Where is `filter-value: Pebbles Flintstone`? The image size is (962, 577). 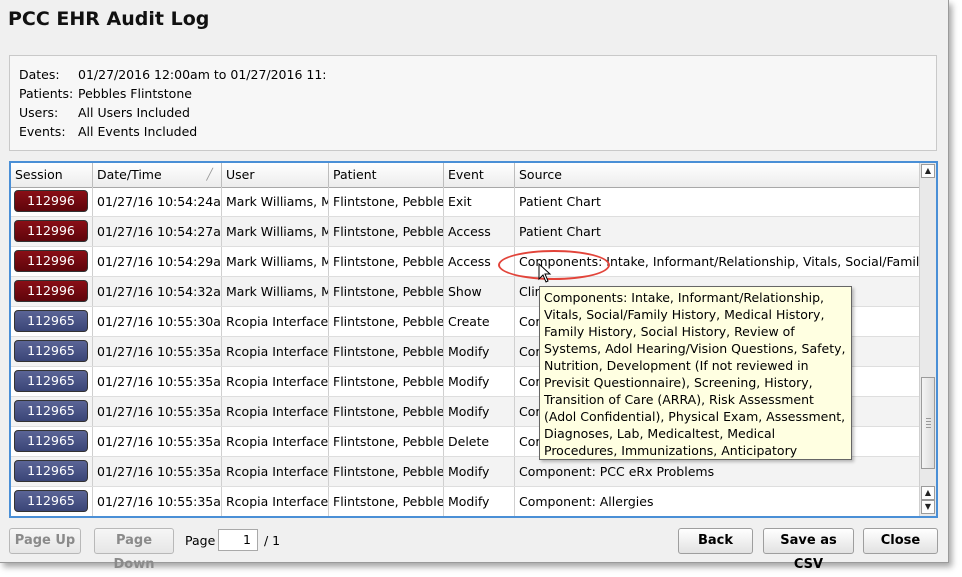 filter-value: Pebbles Flintstone is located at coordinates (135, 93).